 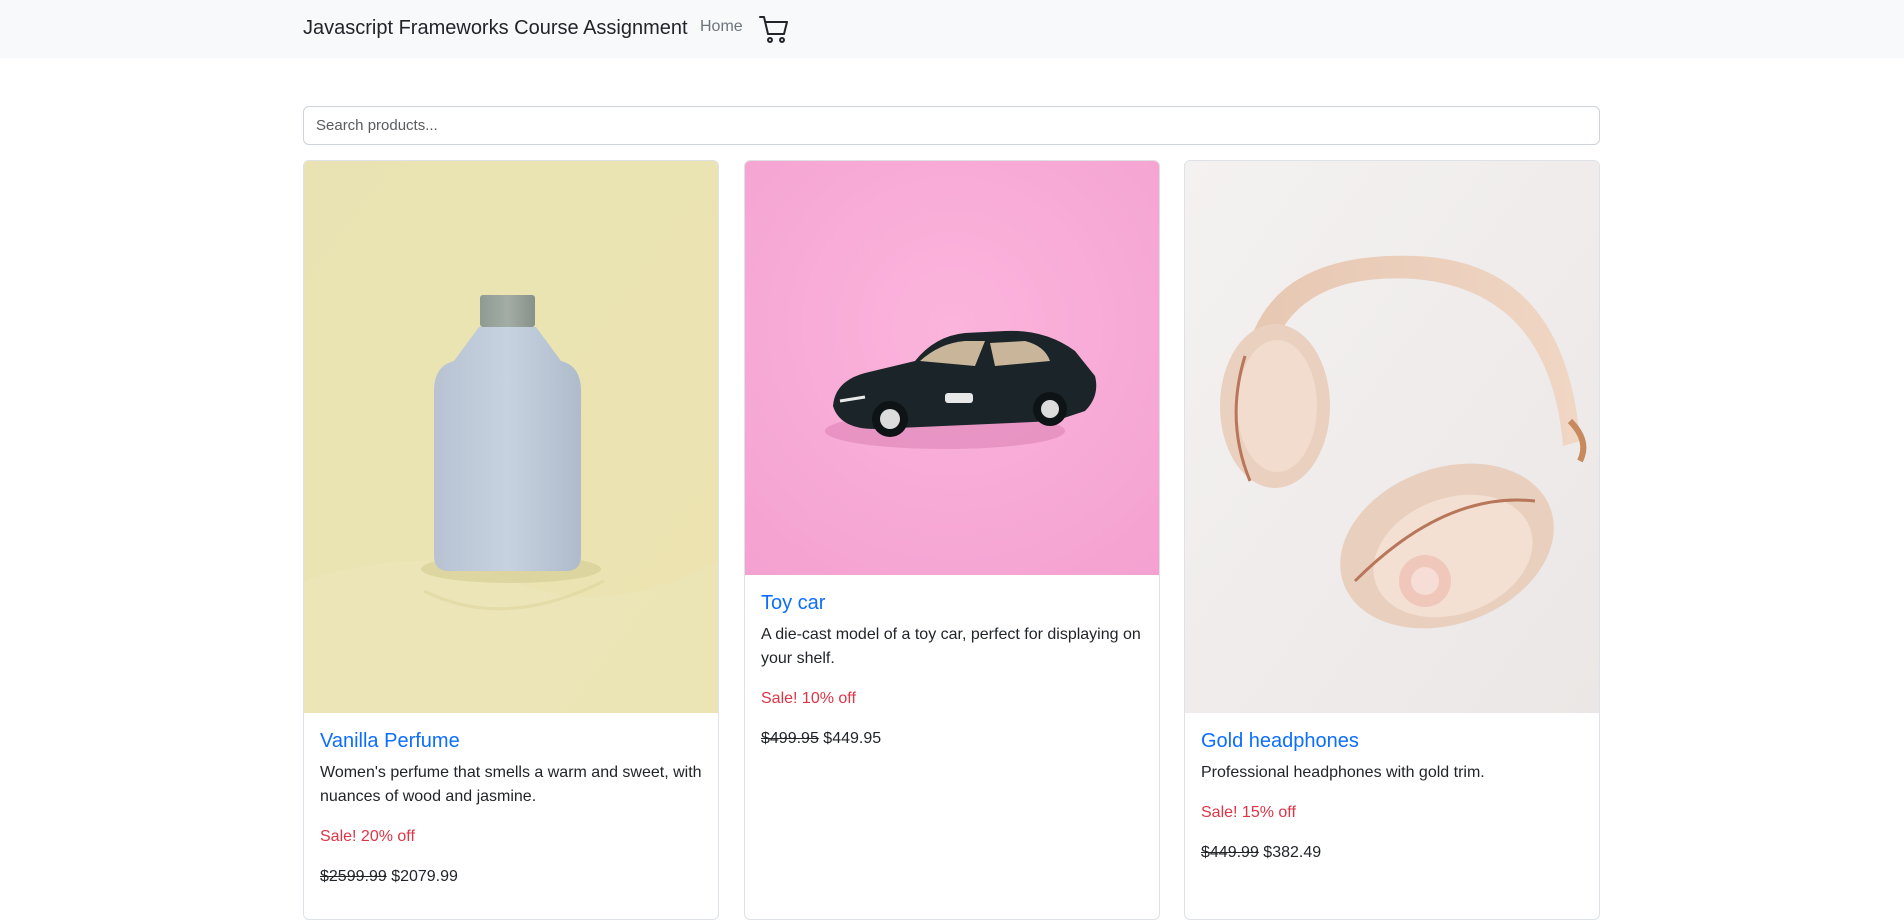 What do you see at coordinates (495, 28) in the screenshot?
I see `brand-link: Javascript Frameworks Course Assignment` at bounding box center [495, 28].